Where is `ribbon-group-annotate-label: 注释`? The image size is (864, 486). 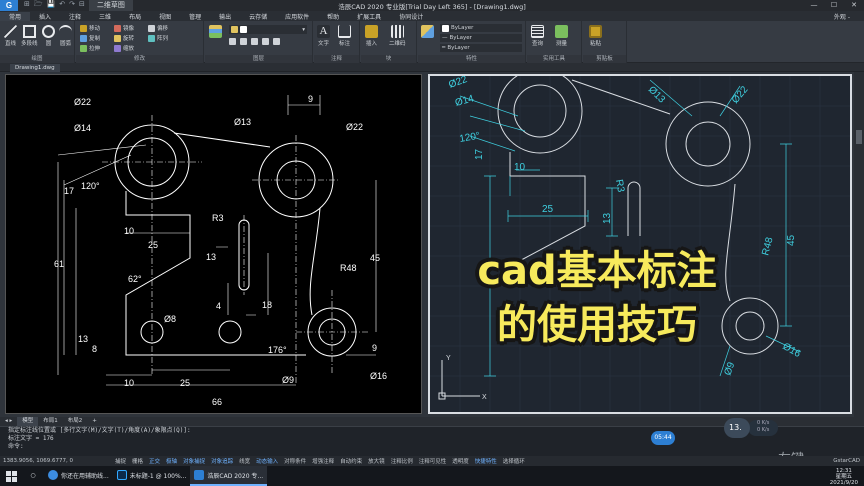
ribbon-group-annotate-label: 注释 is located at coordinates (336, 59).